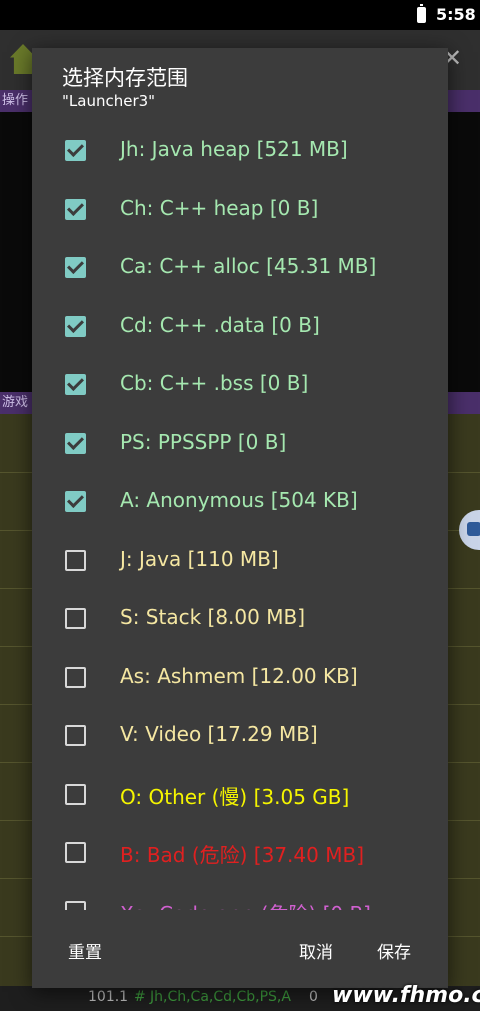 Image resolution: width=480 pixels, height=1011 pixels. I want to click on footer-zero: 0, so click(313, 997).